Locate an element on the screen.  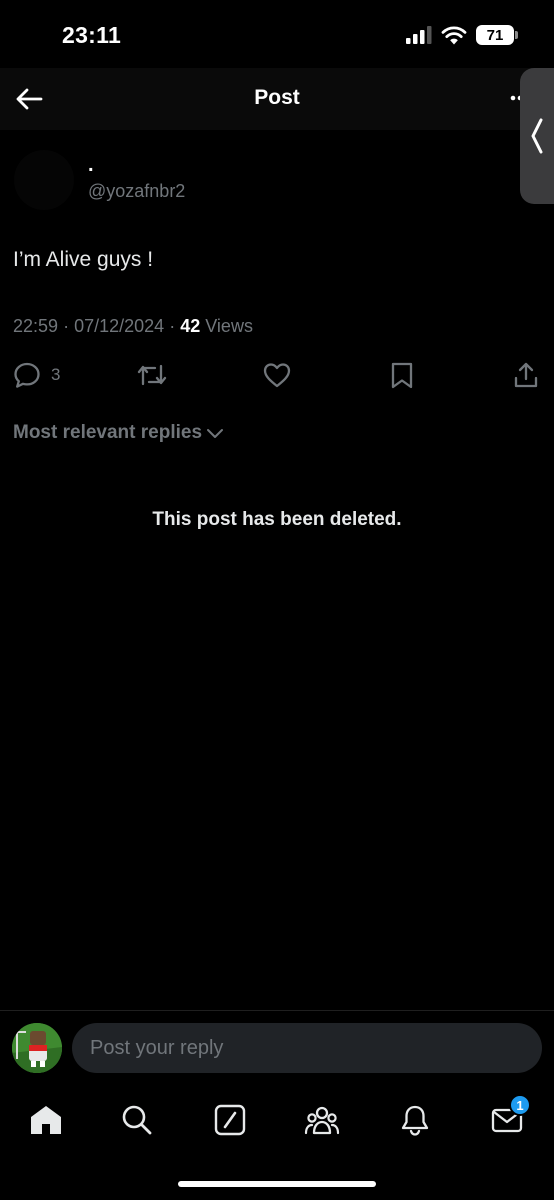
reply-icon is located at coordinates (27, 375).